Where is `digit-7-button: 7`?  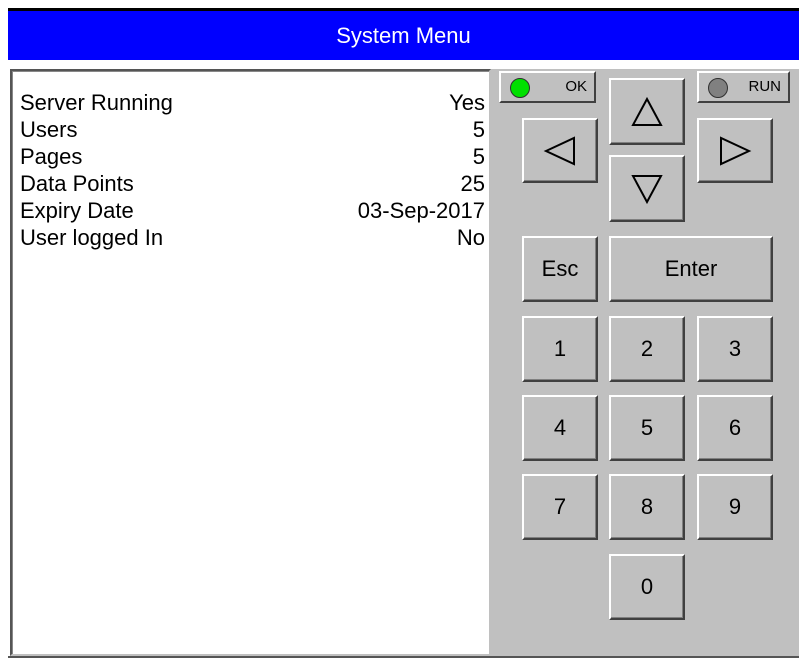 digit-7-button: 7 is located at coordinates (560, 507).